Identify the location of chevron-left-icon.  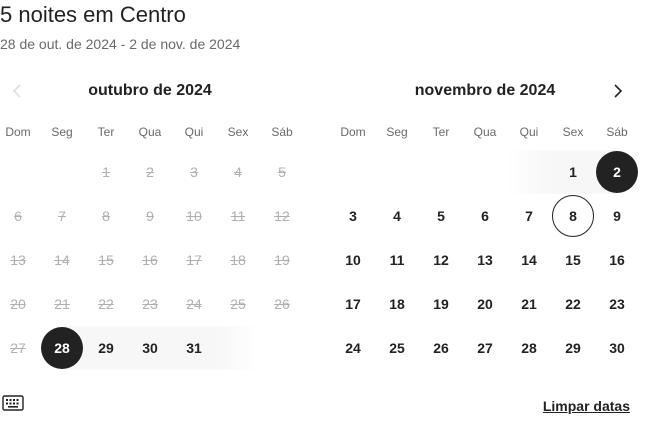
(16, 91).